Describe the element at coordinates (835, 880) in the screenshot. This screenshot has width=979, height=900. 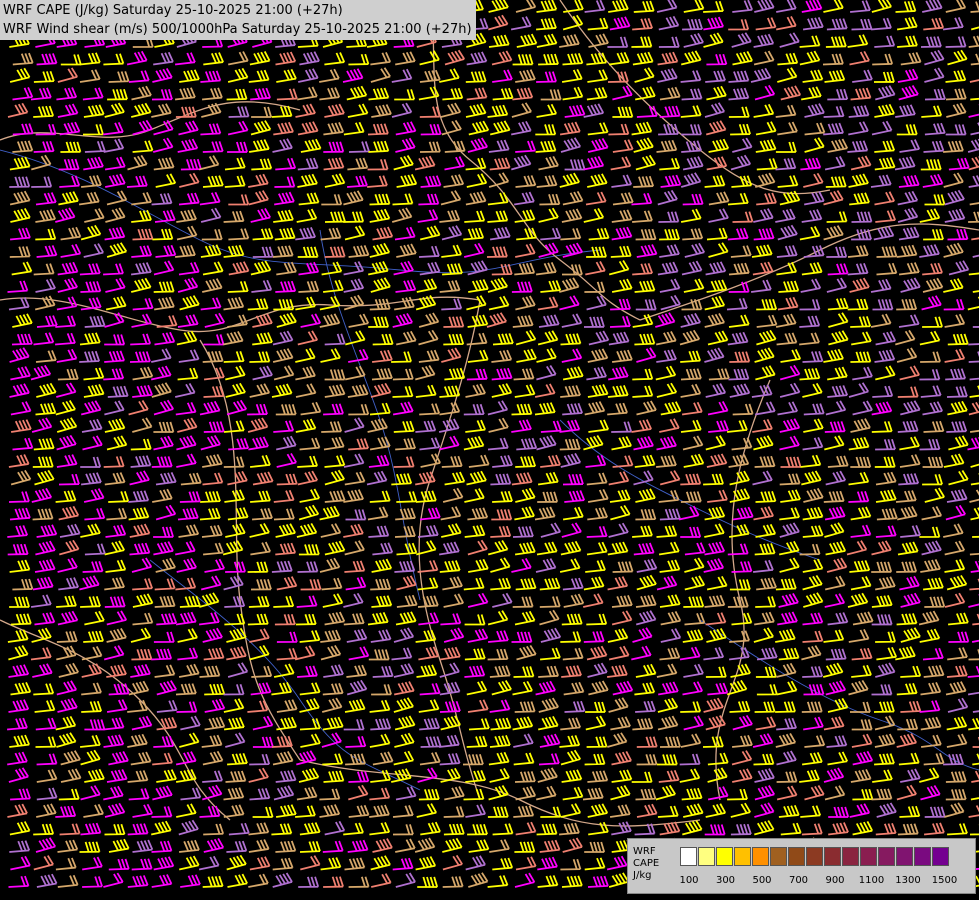
I see `legend-tick-label: 900` at that location.